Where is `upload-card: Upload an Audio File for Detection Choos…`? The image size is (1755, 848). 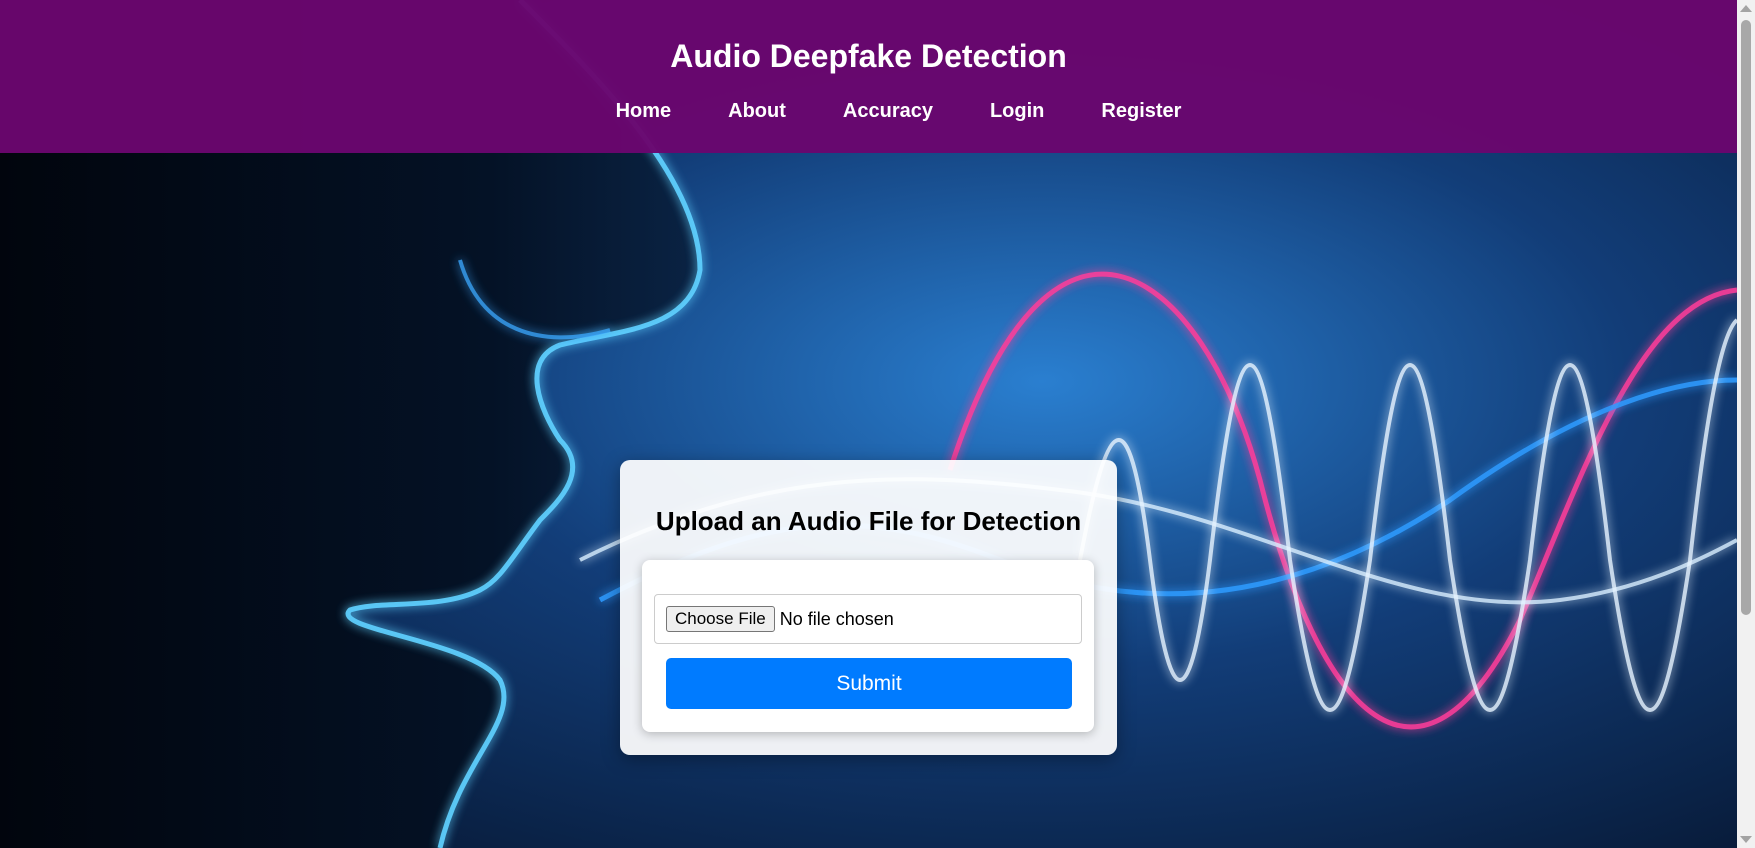 upload-card: Upload an Audio File for Detection Choos… is located at coordinates (868, 607).